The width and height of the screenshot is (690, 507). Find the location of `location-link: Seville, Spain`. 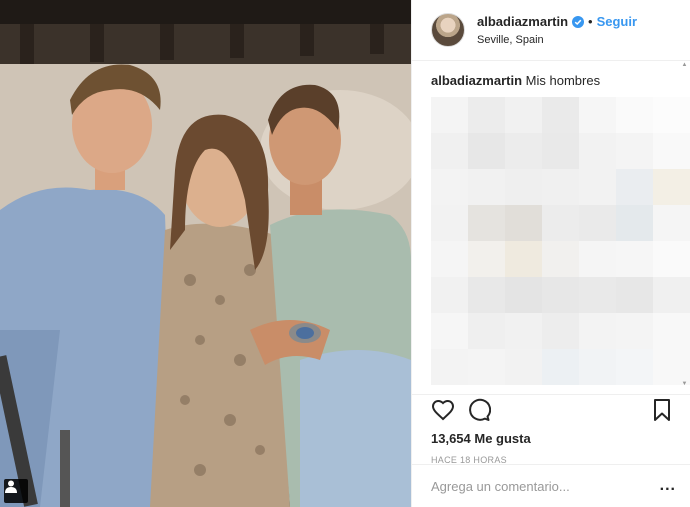

location-link: Seville, Spain is located at coordinates (557, 40).